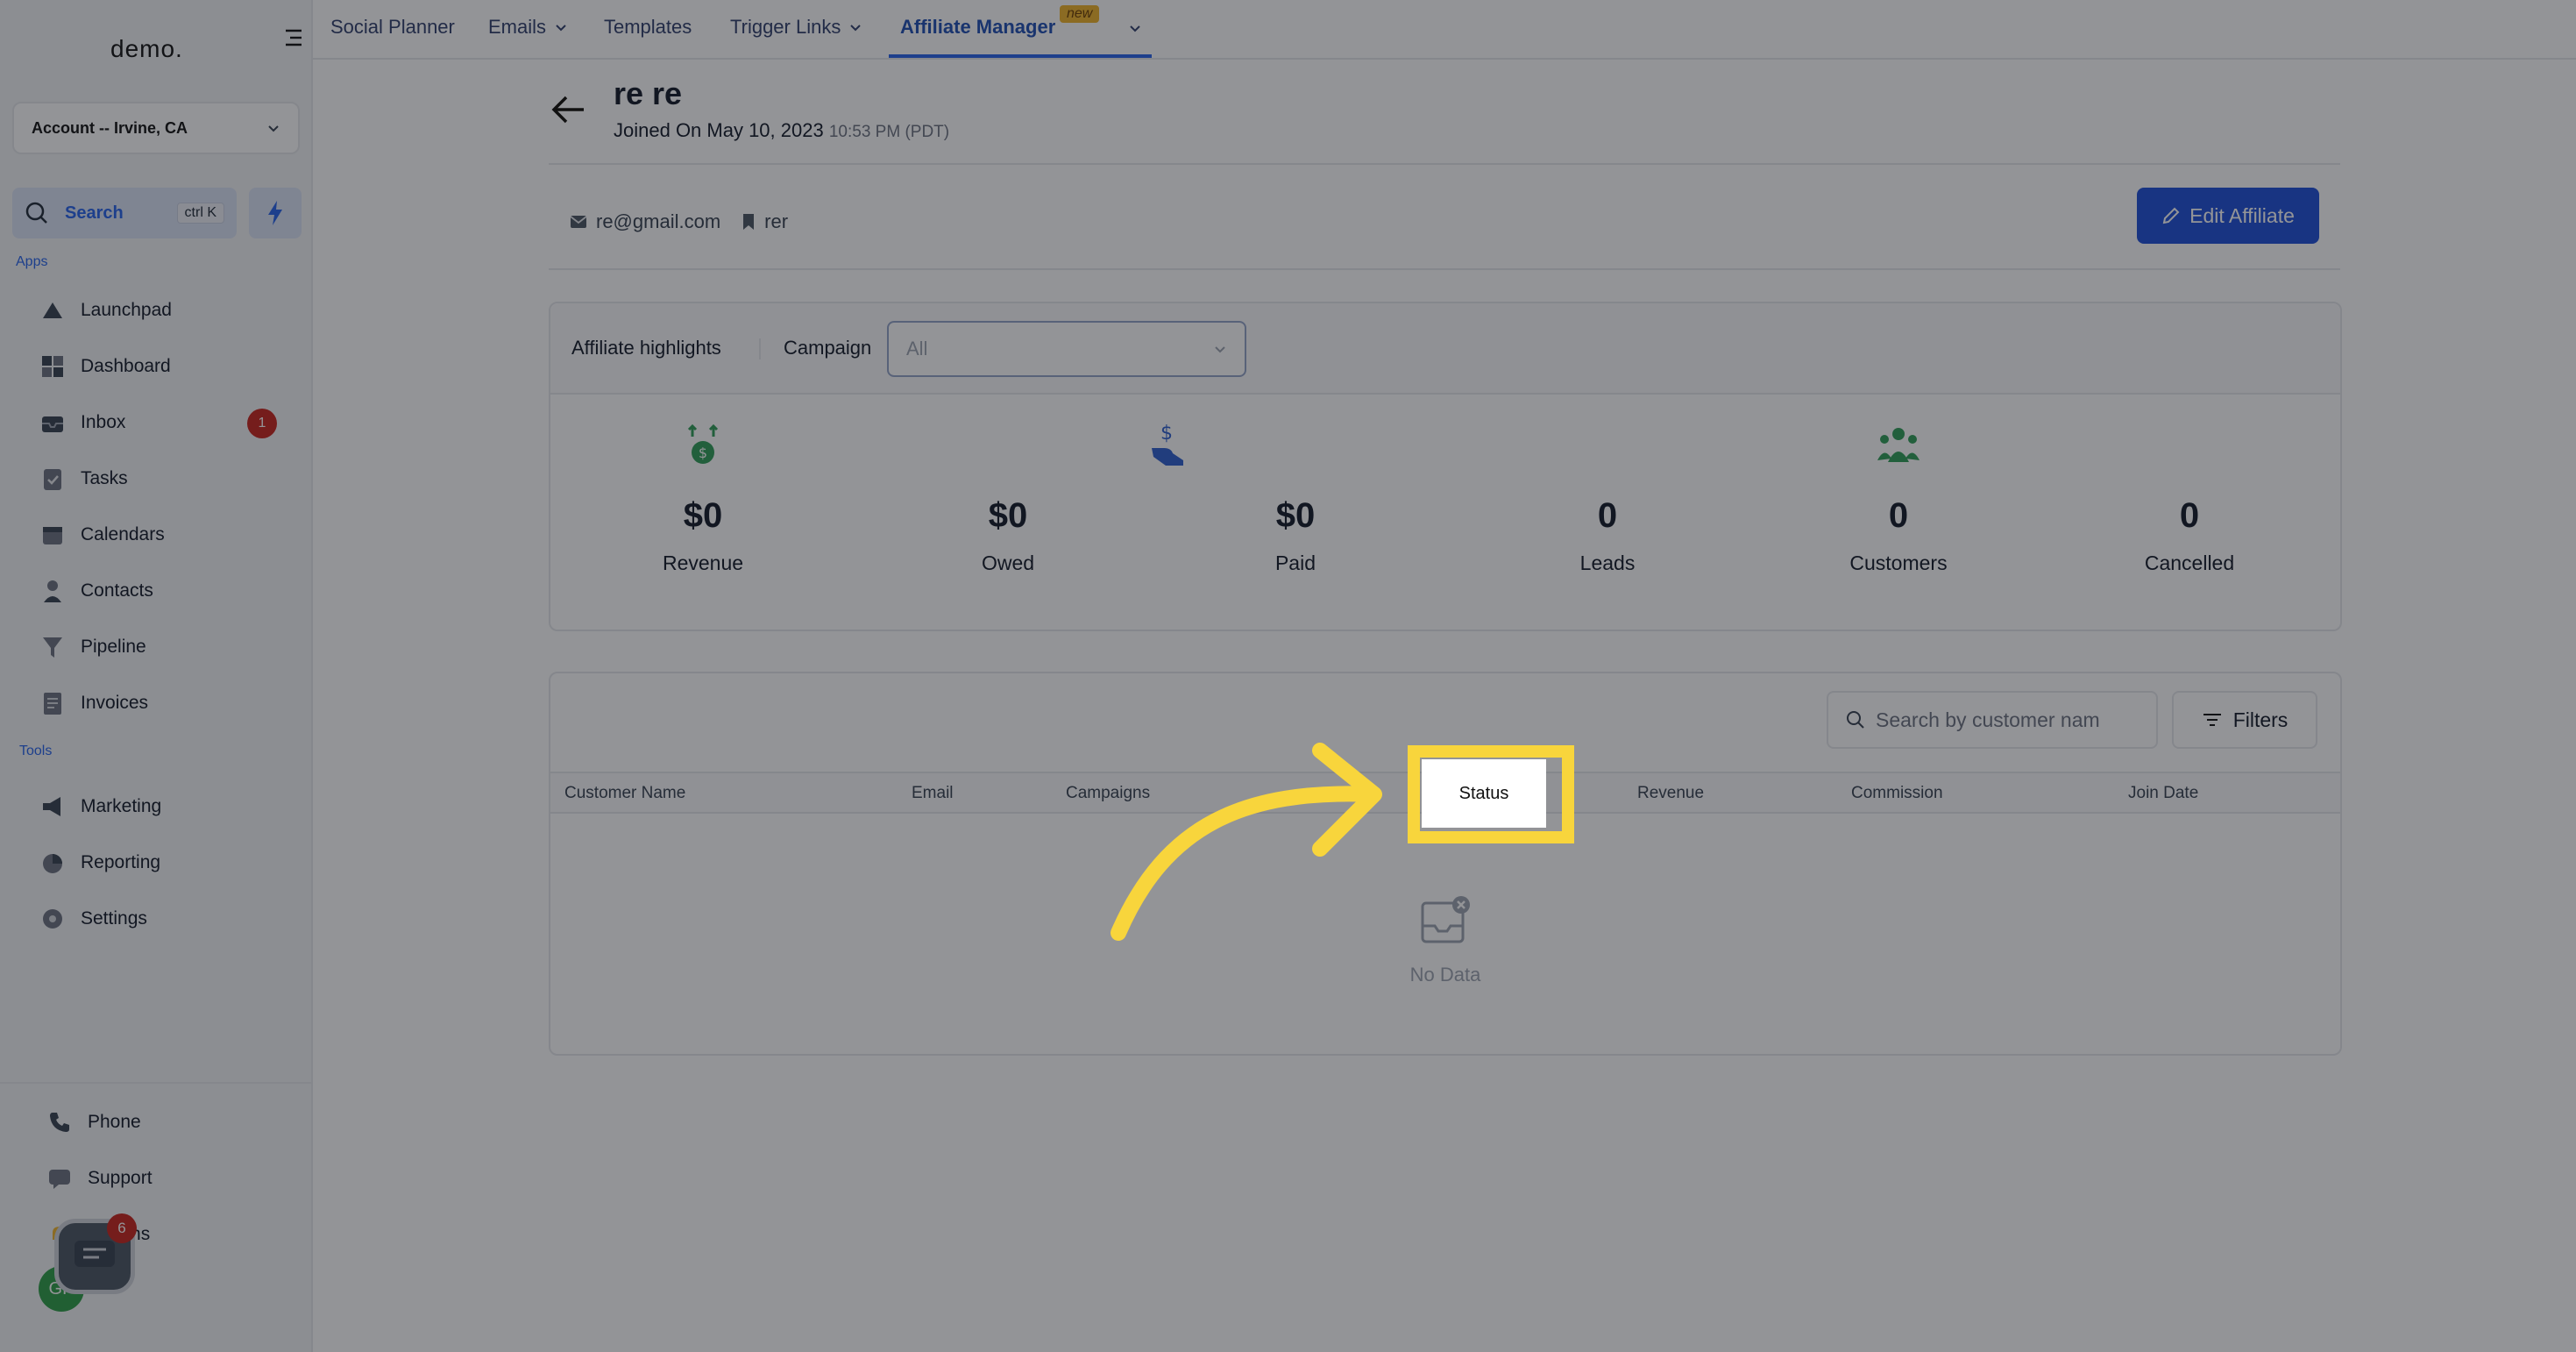  What do you see at coordinates (53, 647) in the screenshot?
I see `filter-funnel-icon` at bounding box center [53, 647].